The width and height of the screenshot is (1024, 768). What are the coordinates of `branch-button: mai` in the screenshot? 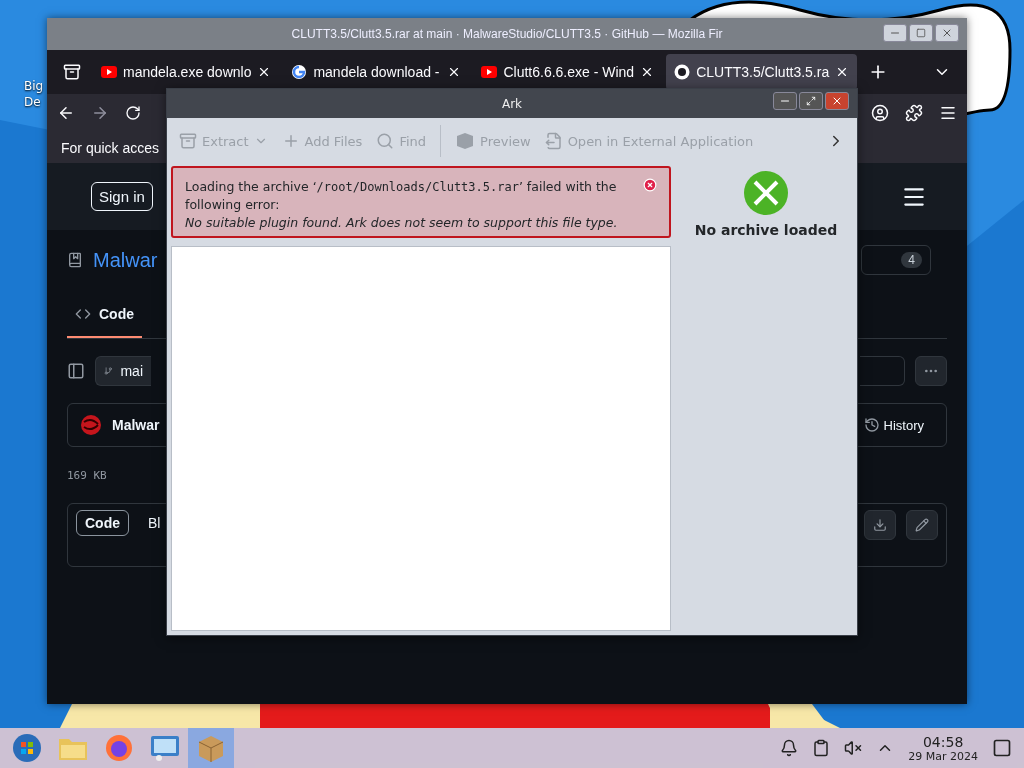 It's located at (123, 371).